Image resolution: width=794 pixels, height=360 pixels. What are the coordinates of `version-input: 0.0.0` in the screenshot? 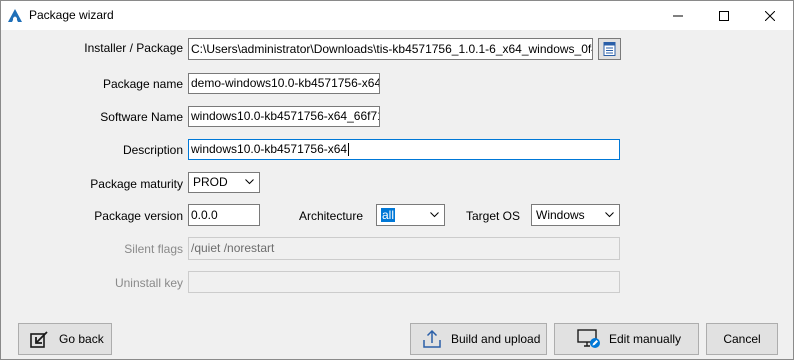 It's located at (224, 215).